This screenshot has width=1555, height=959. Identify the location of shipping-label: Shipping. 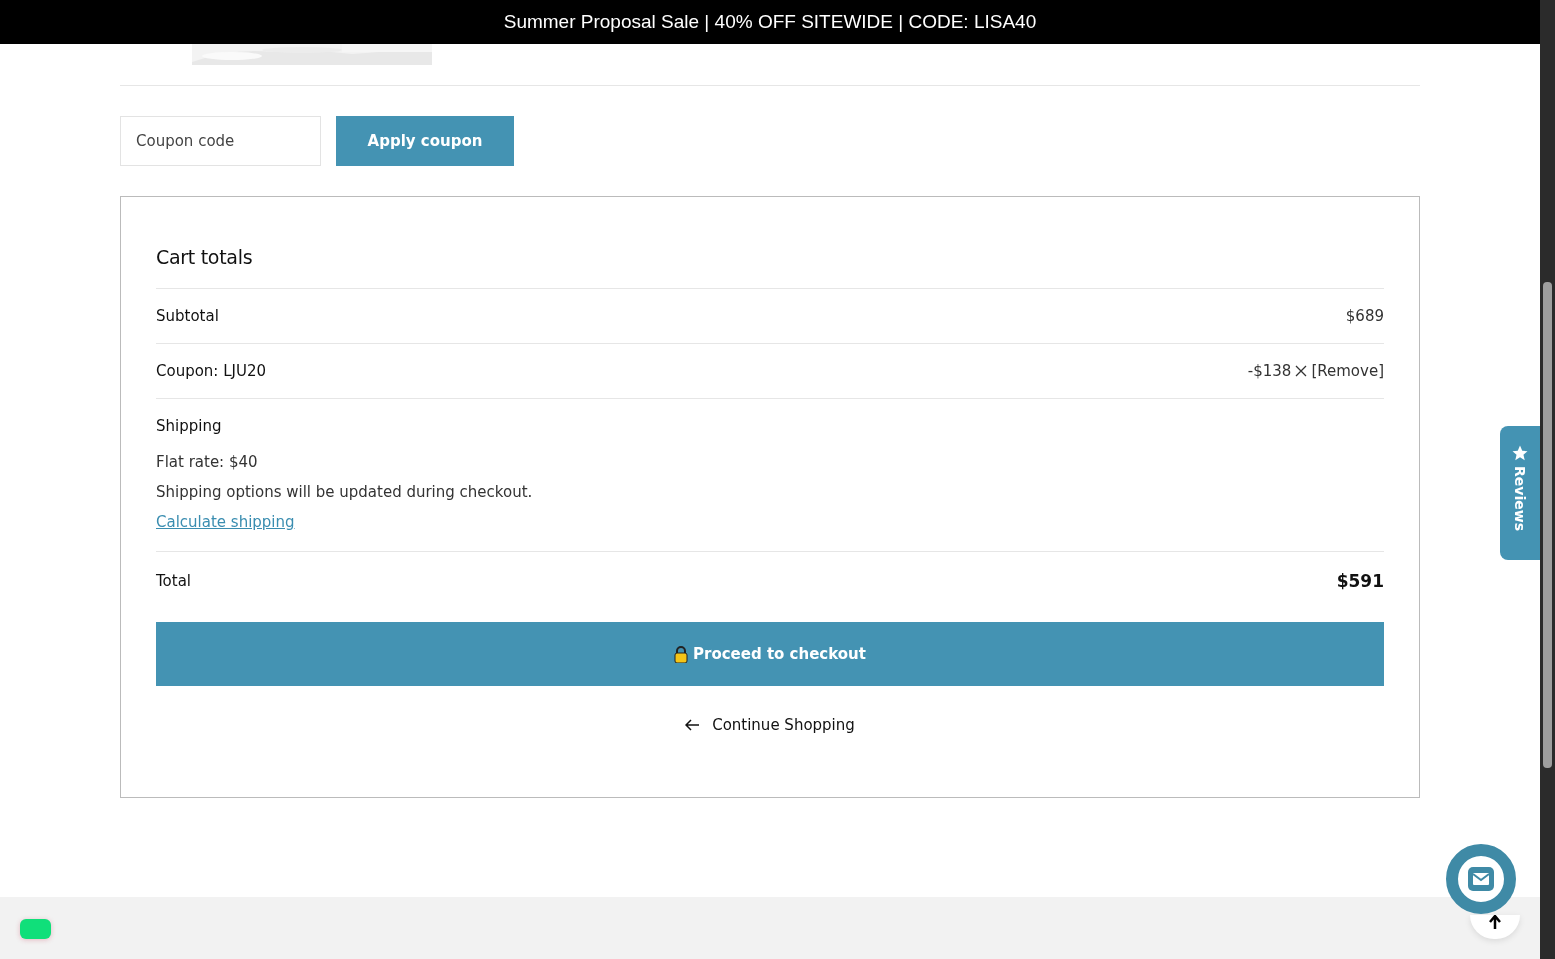
(189, 426).